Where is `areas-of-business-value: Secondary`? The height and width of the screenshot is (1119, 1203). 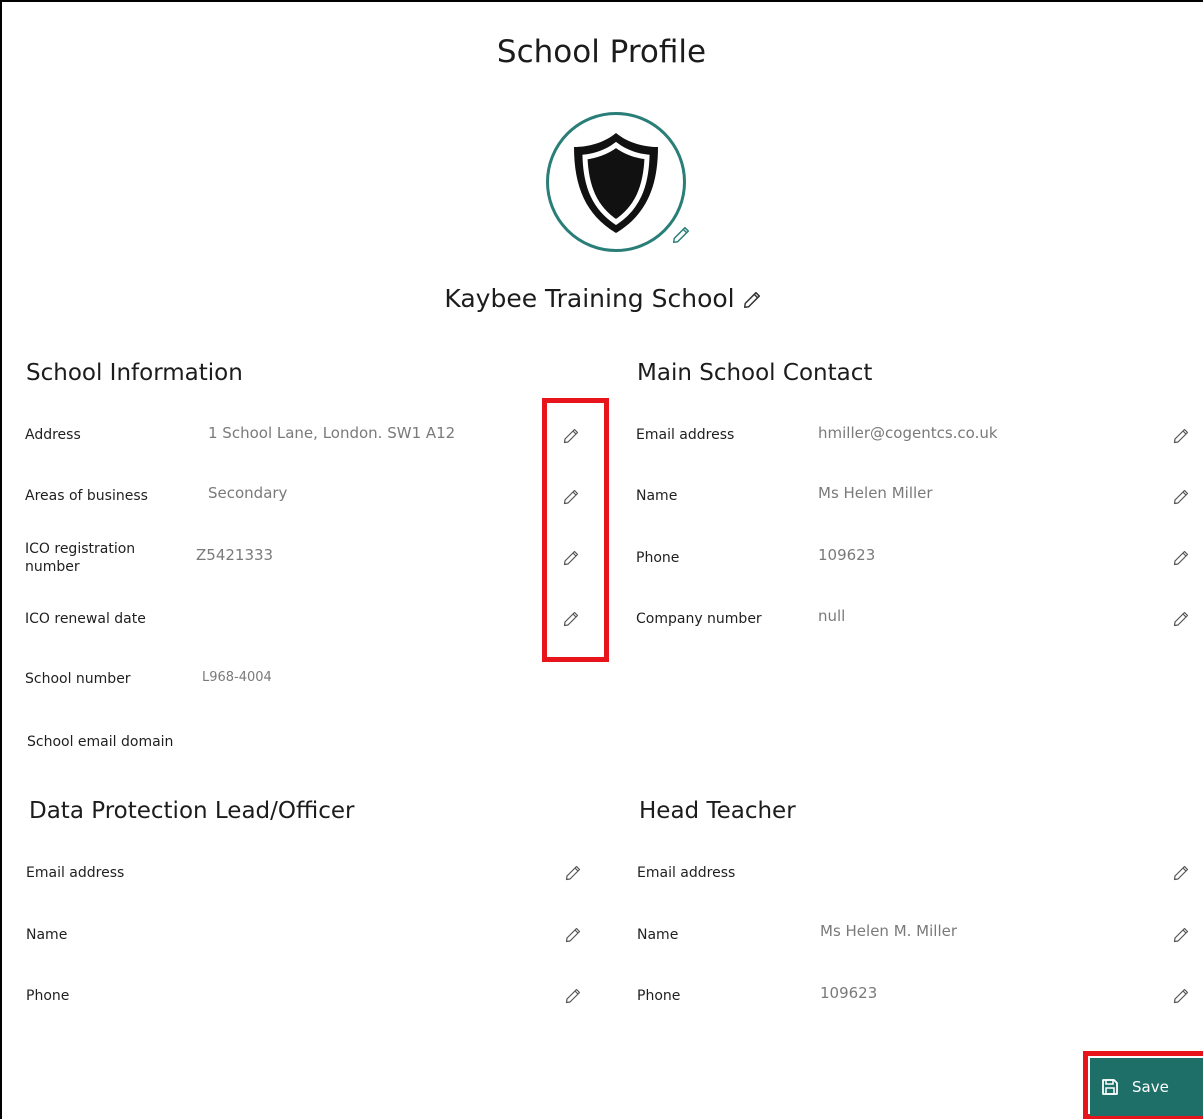
areas-of-business-value: Secondary is located at coordinates (248, 493).